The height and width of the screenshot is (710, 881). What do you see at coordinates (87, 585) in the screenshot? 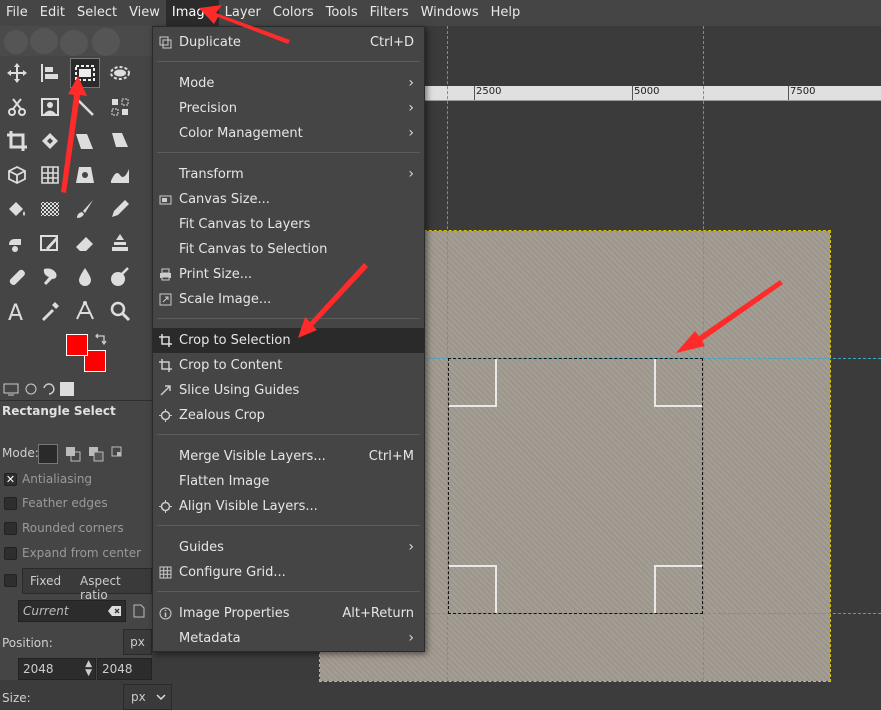
I see `fixed-mode-dropdown: Fixed Aspect ratio` at bounding box center [87, 585].